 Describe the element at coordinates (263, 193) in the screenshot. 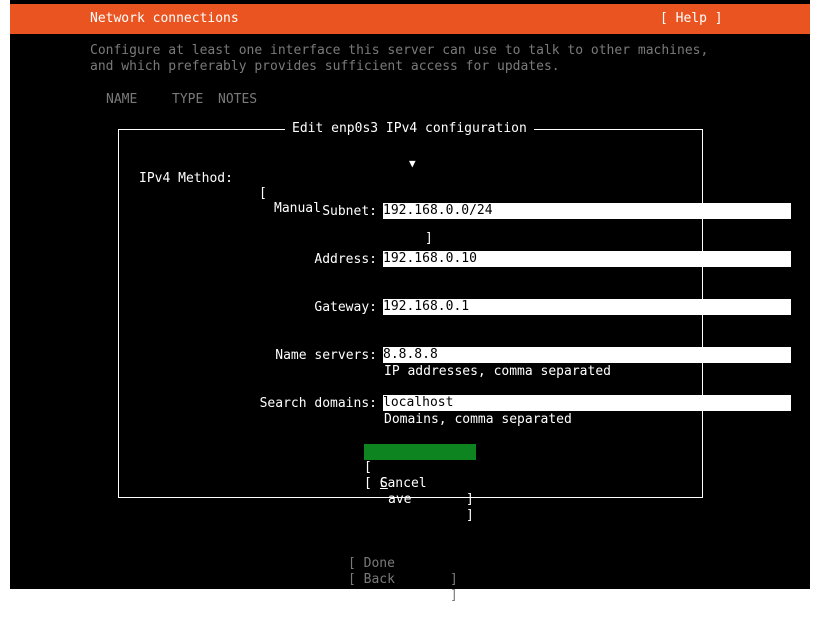

I see `ipv4-method-open-bracket: [` at that location.